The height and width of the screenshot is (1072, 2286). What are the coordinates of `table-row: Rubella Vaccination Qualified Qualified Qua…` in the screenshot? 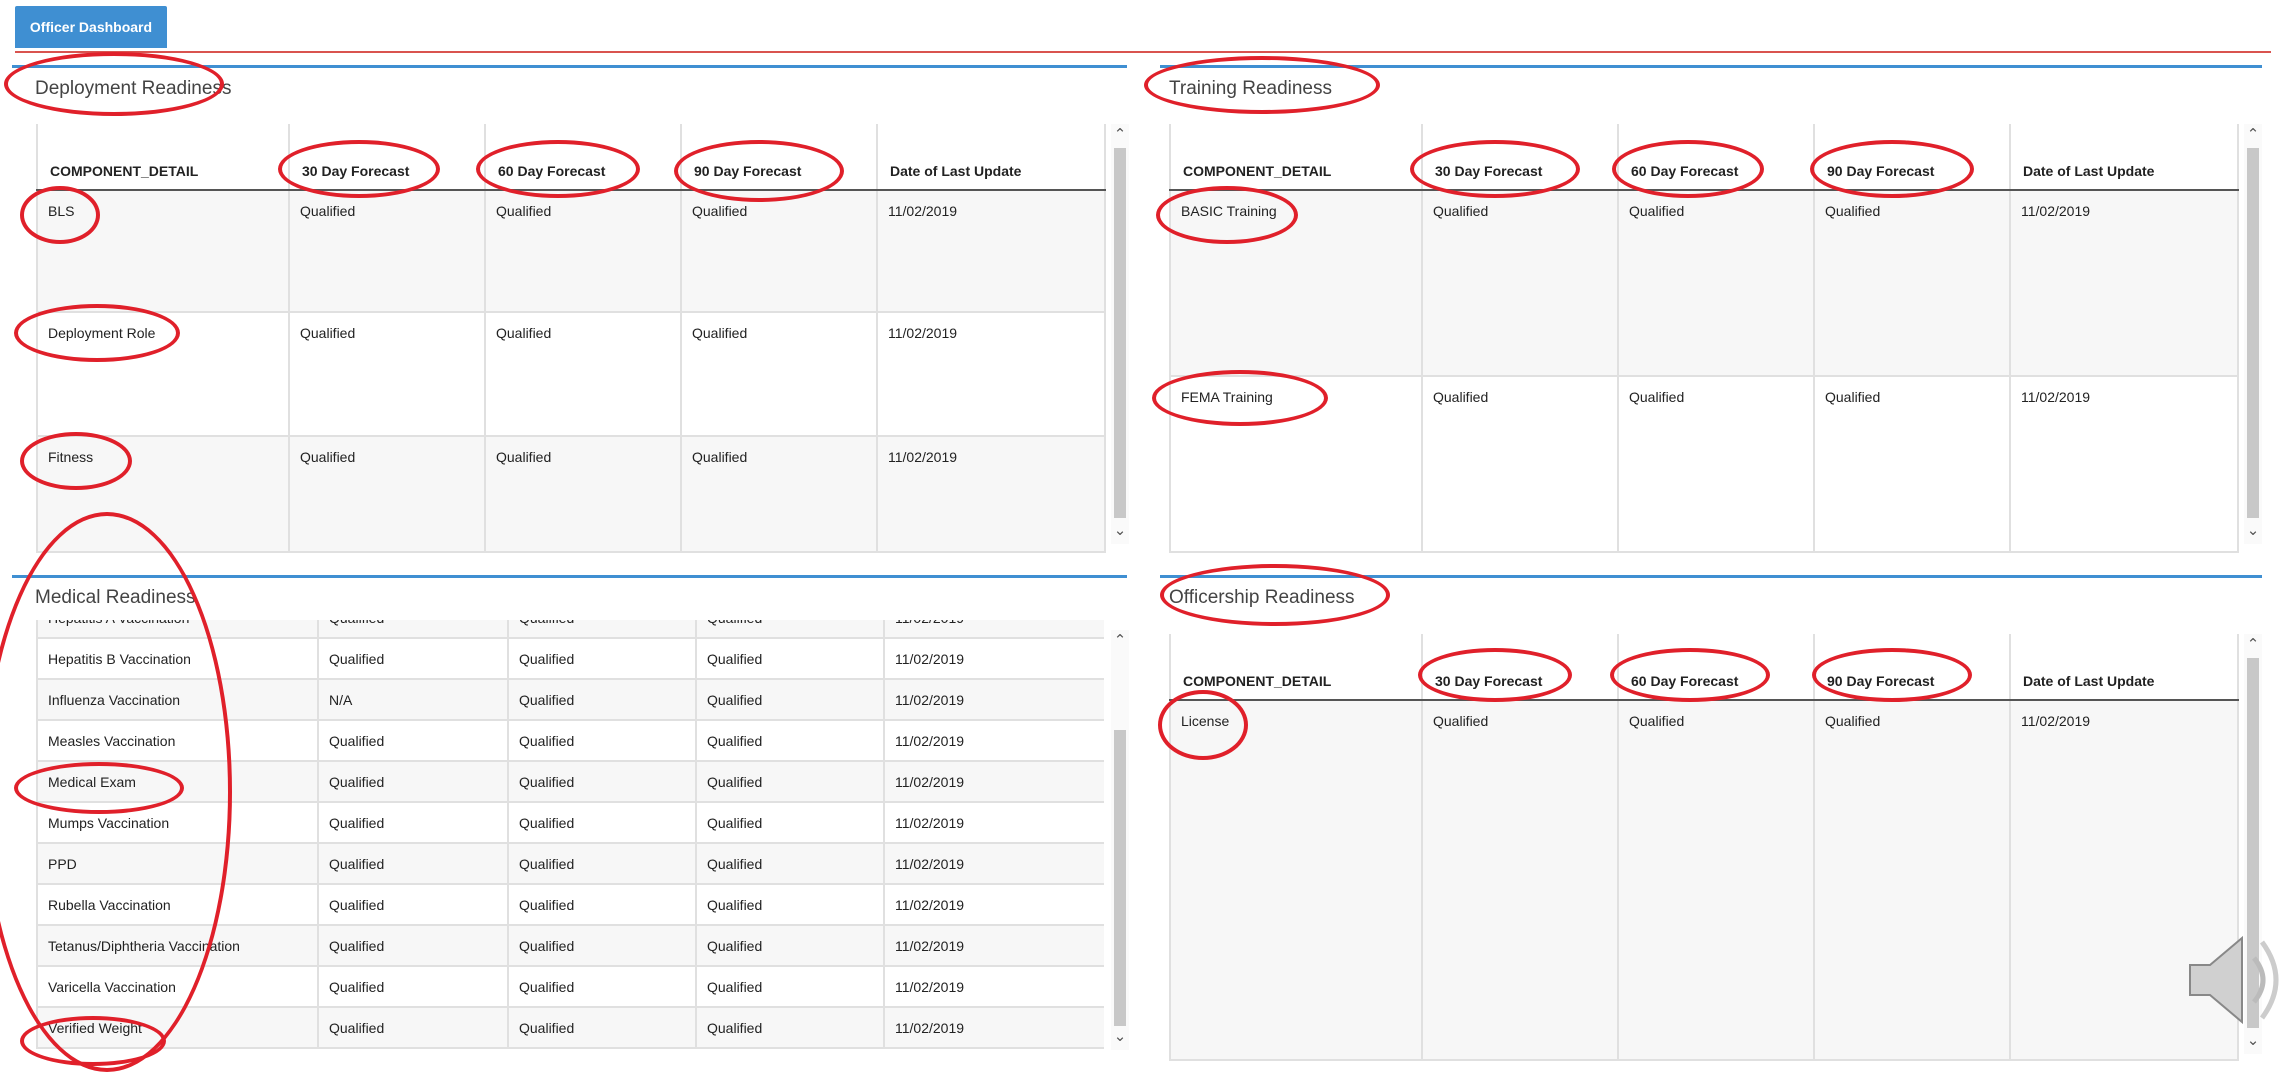 It's located at (570, 904).